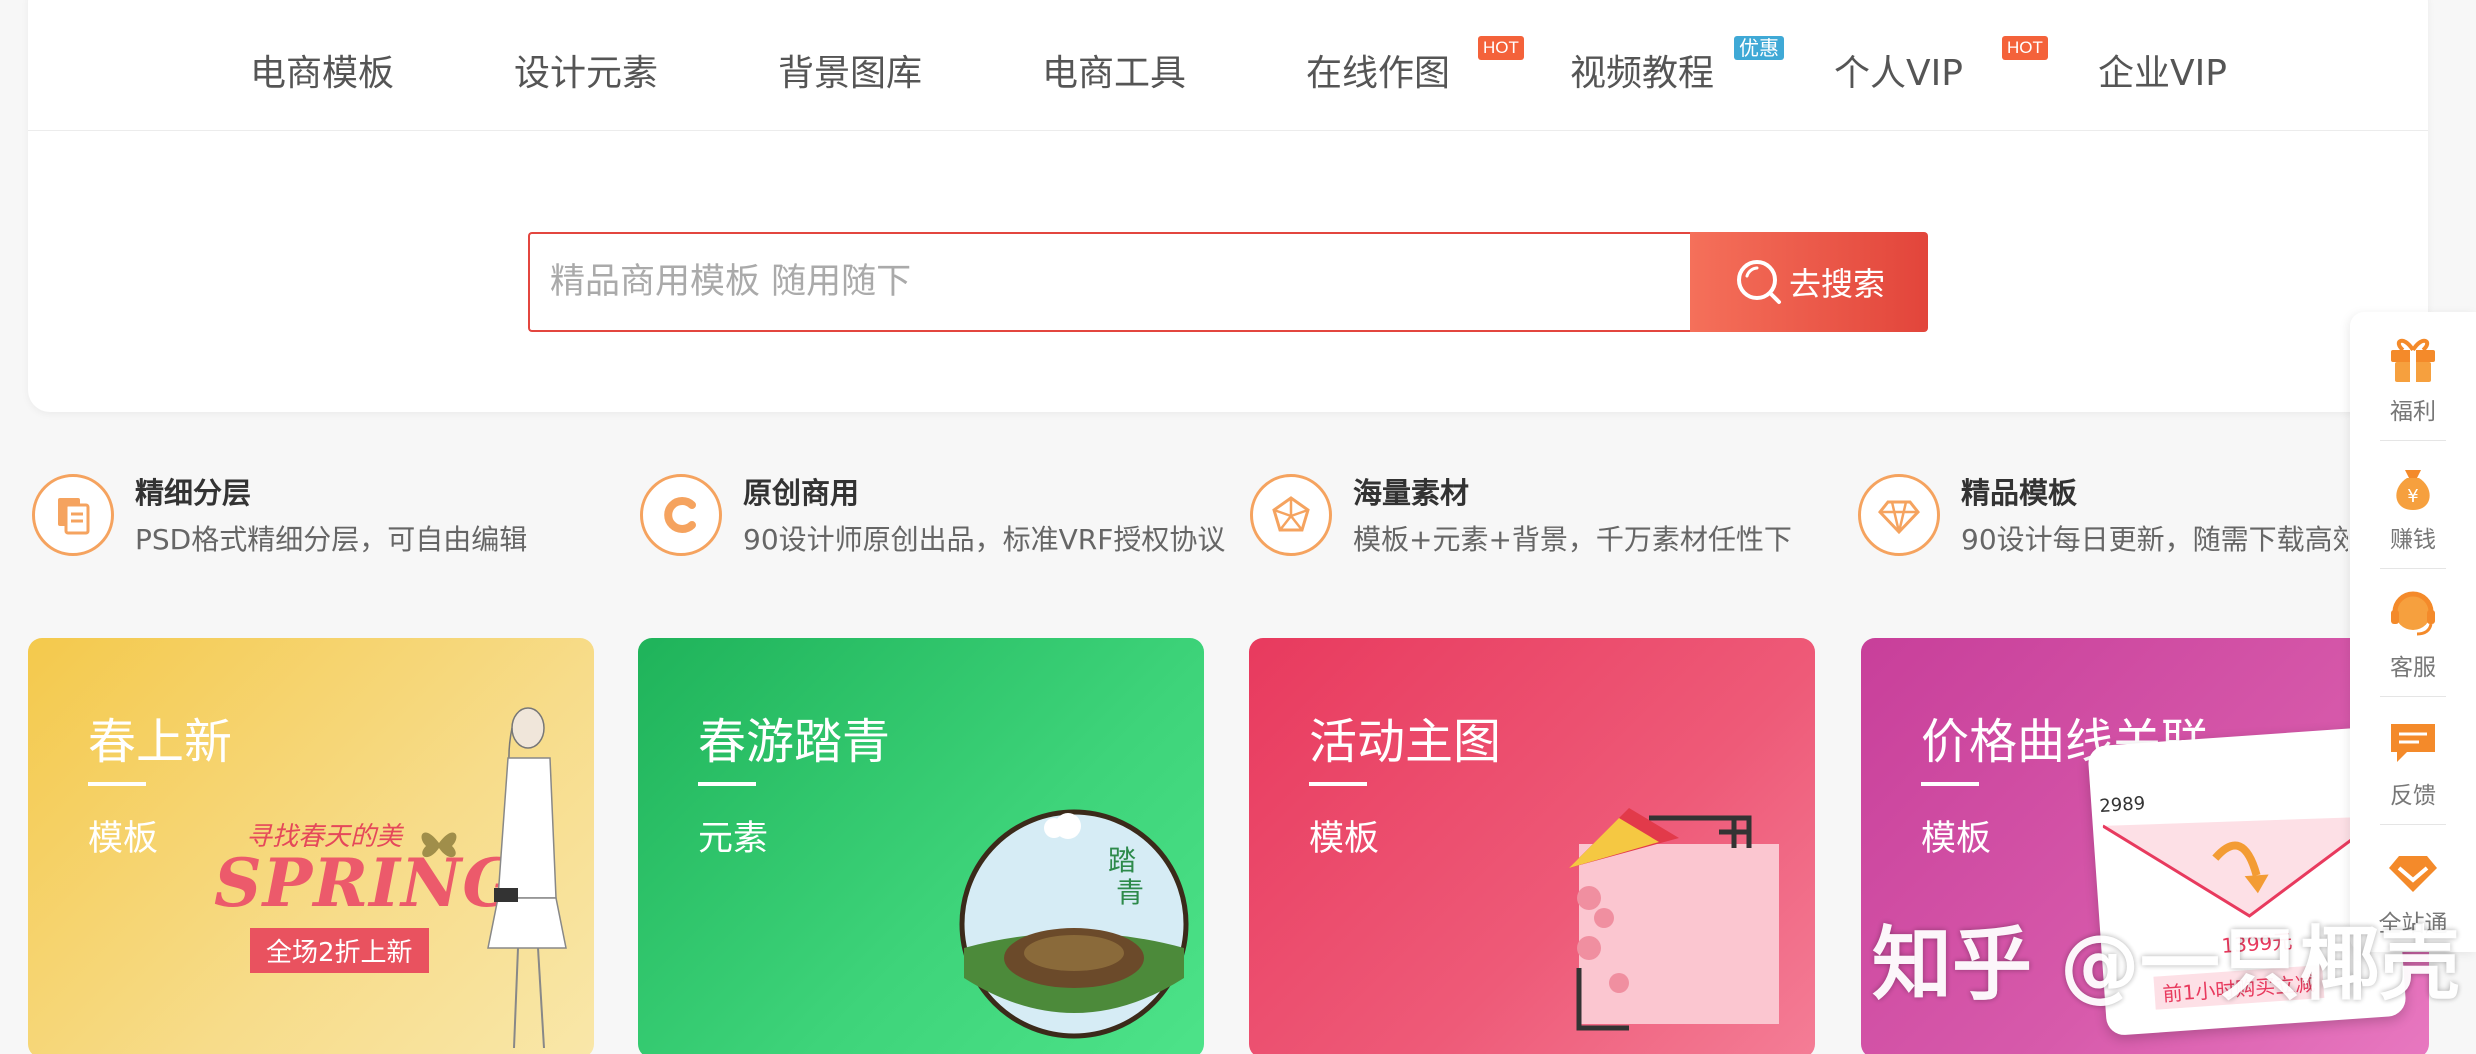 This screenshot has width=2476, height=1054. What do you see at coordinates (193, 493) in the screenshot?
I see `feature-title: 精细分层` at bounding box center [193, 493].